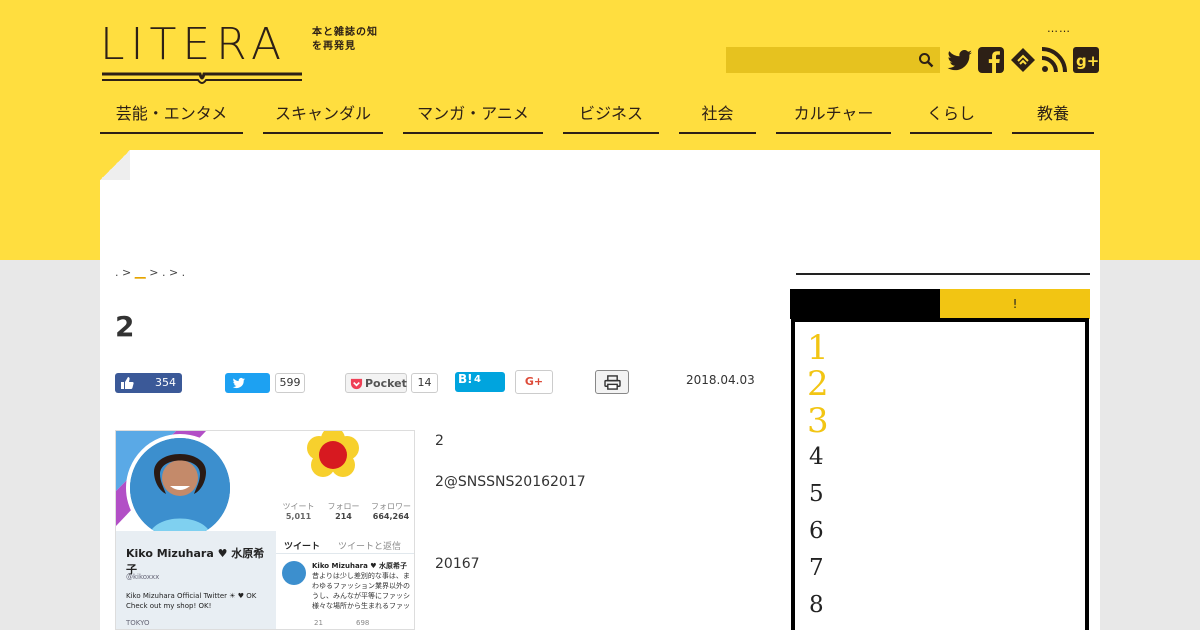 The image size is (1200, 630). Describe the element at coordinates (940, 474) in the screenshot. I see `ranking-list: 1 2 3 4 5 6 7 8` at that location.